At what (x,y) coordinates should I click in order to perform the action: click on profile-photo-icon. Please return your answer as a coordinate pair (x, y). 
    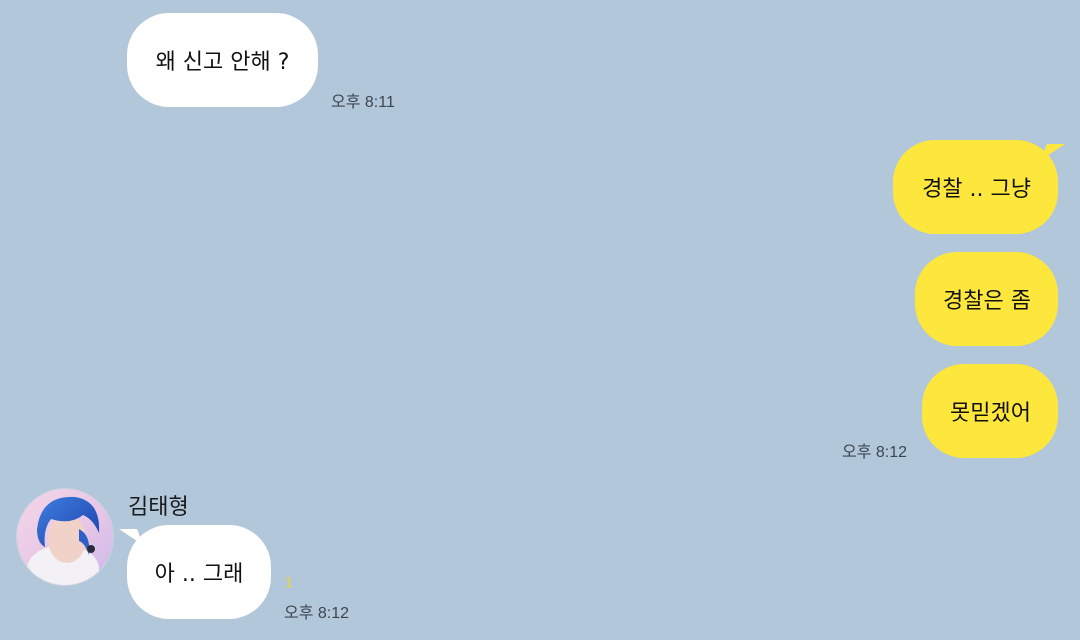
    Looking at the image, I should click on (65, 537).